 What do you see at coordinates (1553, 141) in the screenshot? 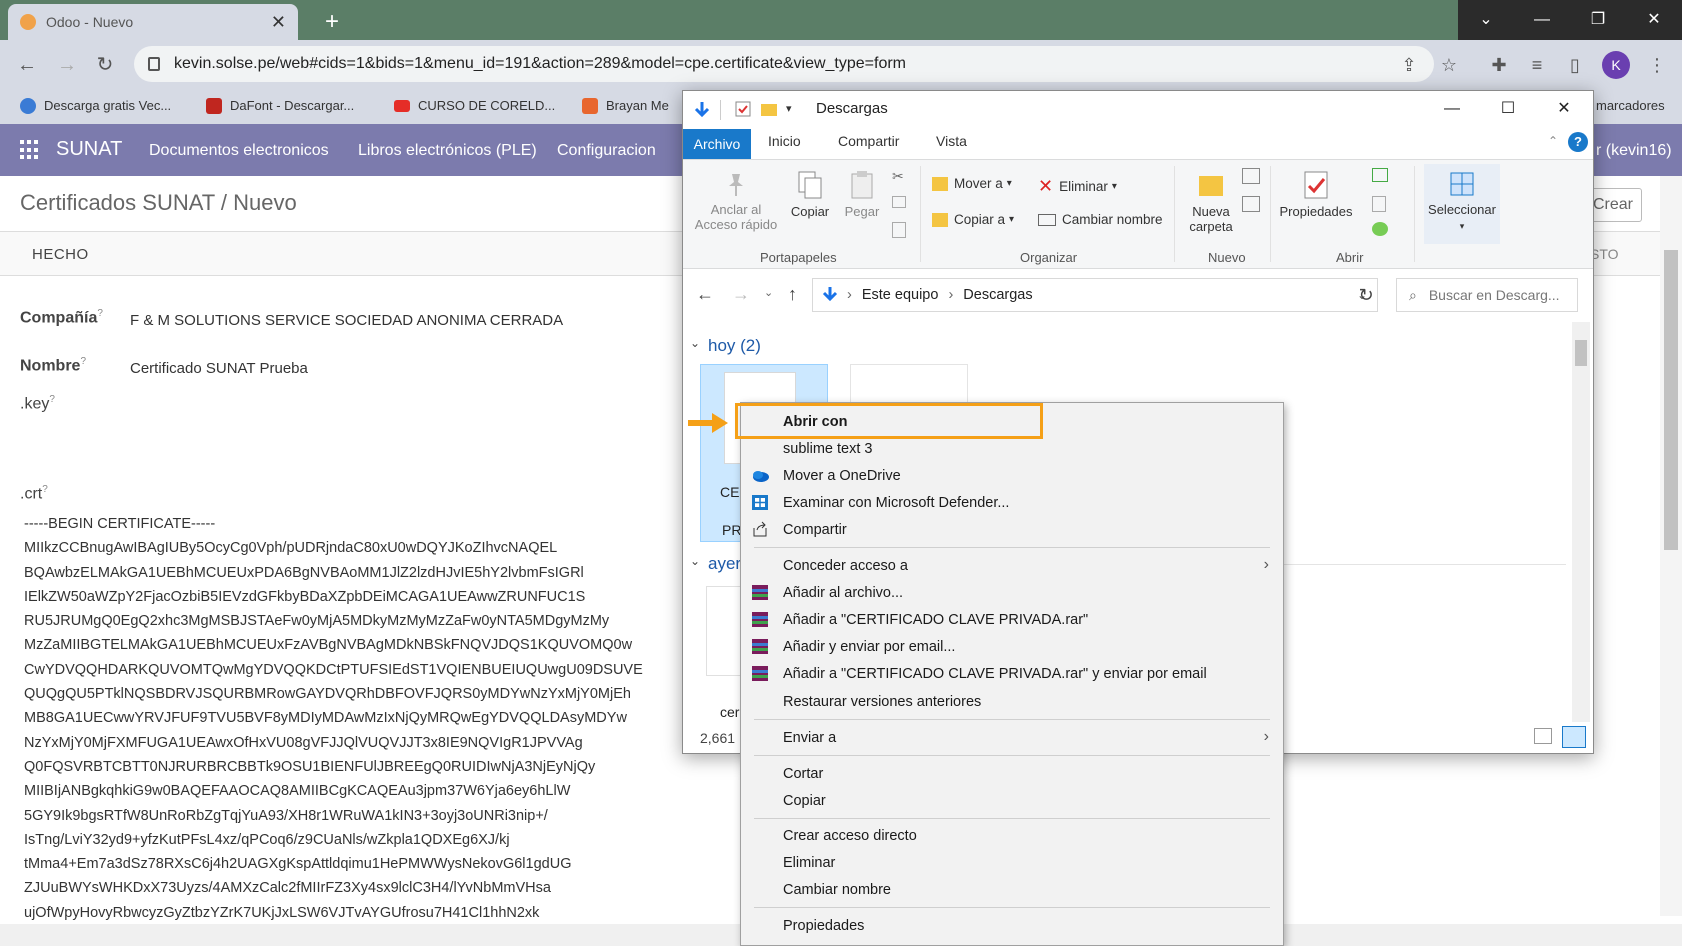
I see `collapse-ribbon-icon: ⌃` at bounding box center [1553, 141].